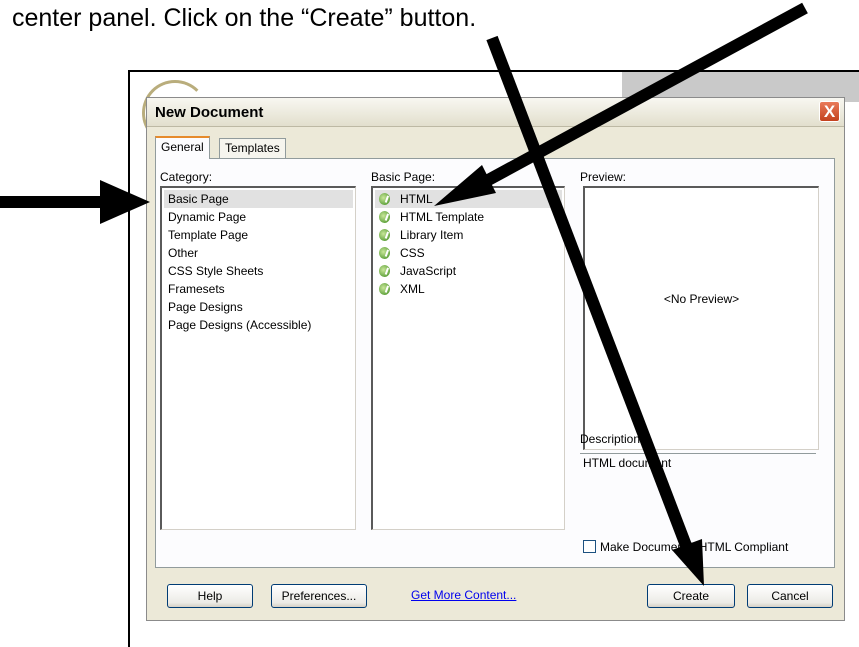 The image size is (859, 647). Describe the element at coordinates (691, 596) in the screenshot. I see `create-button: Create` at that location.